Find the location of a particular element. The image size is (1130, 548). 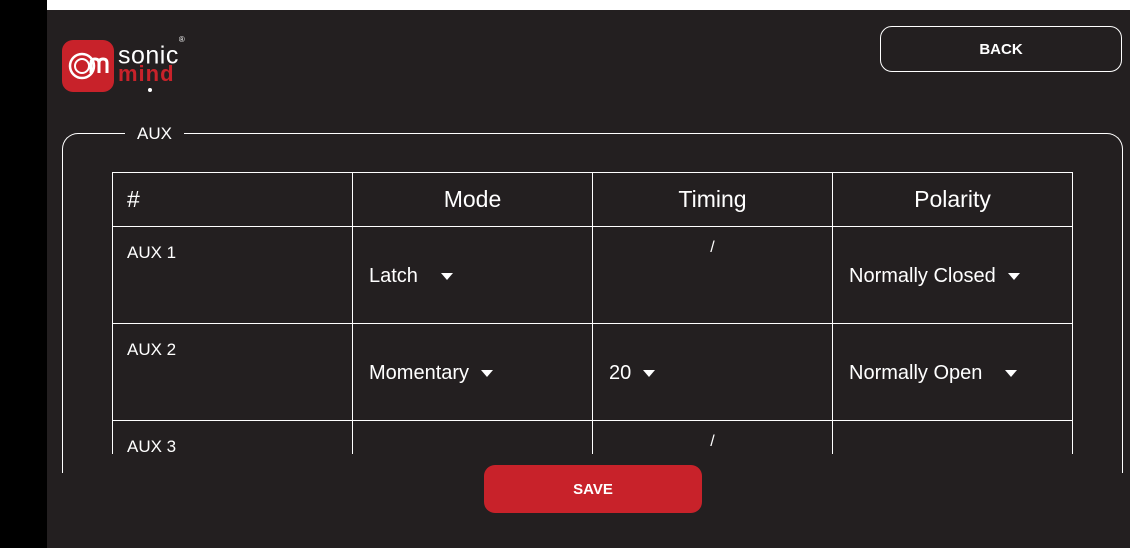

row-label: AUX 1 is located at coordinates (152, 252).